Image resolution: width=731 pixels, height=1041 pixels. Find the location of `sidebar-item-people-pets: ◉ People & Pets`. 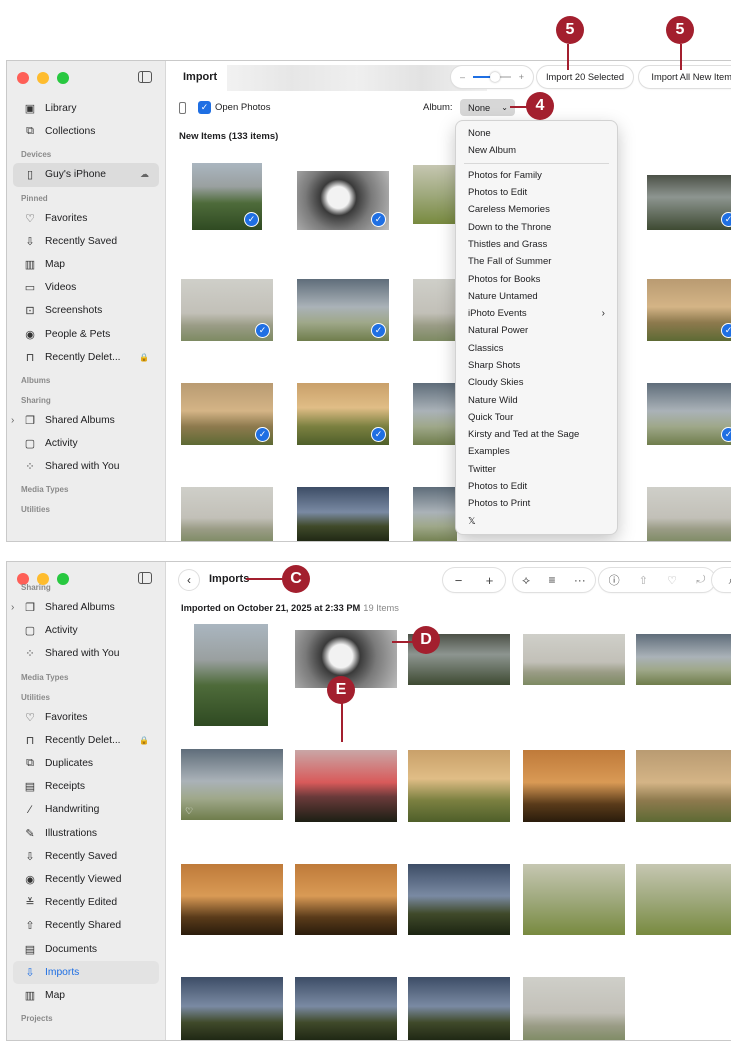

sidebar-item-people-pets: ◉ People & Pets is located at coordinates (86, 334).